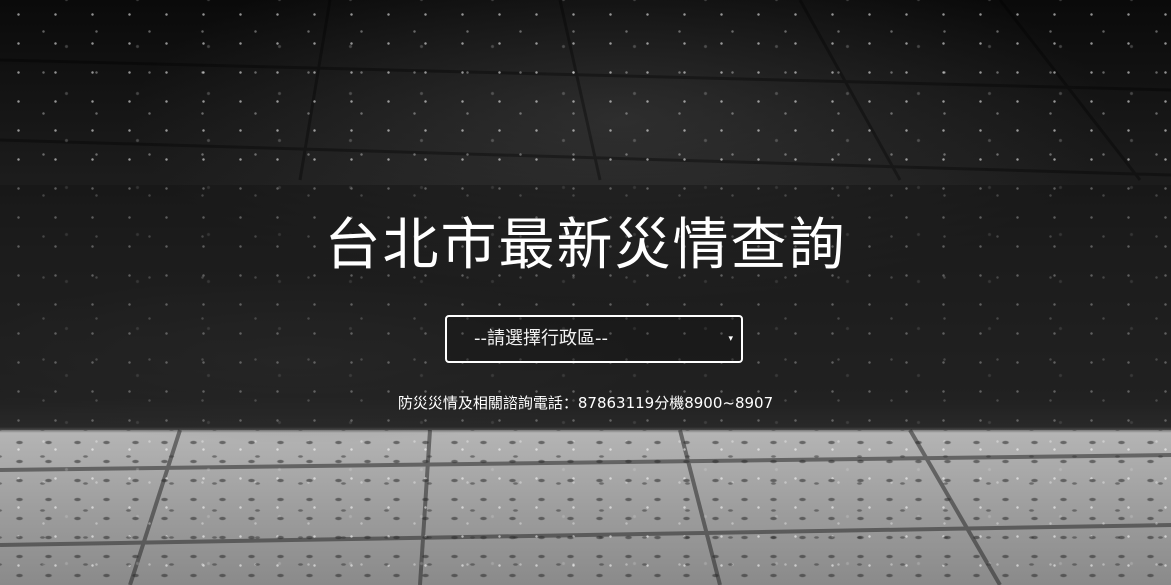 This screenshot has height=585, width=1171. I want to click on page-title: 台北市最新災情查詢, so click(585, 245).